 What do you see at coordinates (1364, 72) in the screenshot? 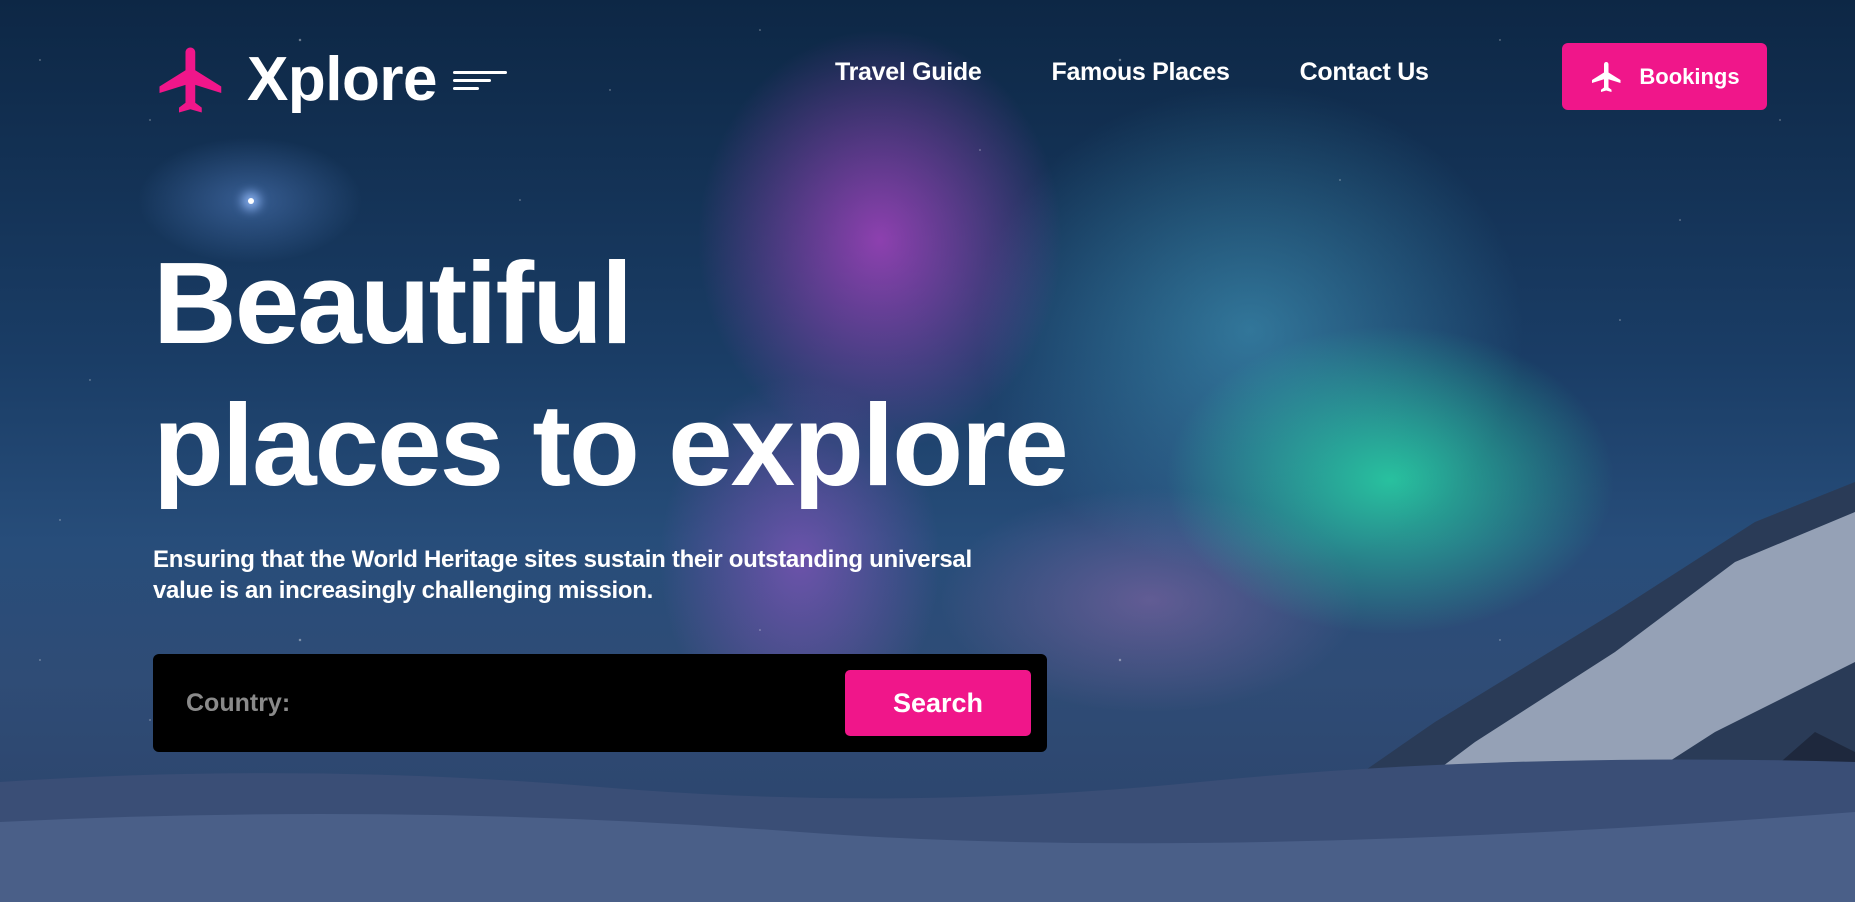
I see `nav-contact-us: Contact Us` at bounding box center [1364, 72].